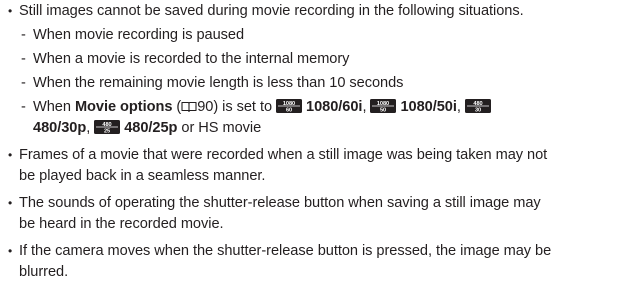 The height and width of the screenshot is (299, 632). I want to click on movie-options-term: Movie options, so click(123, 107).